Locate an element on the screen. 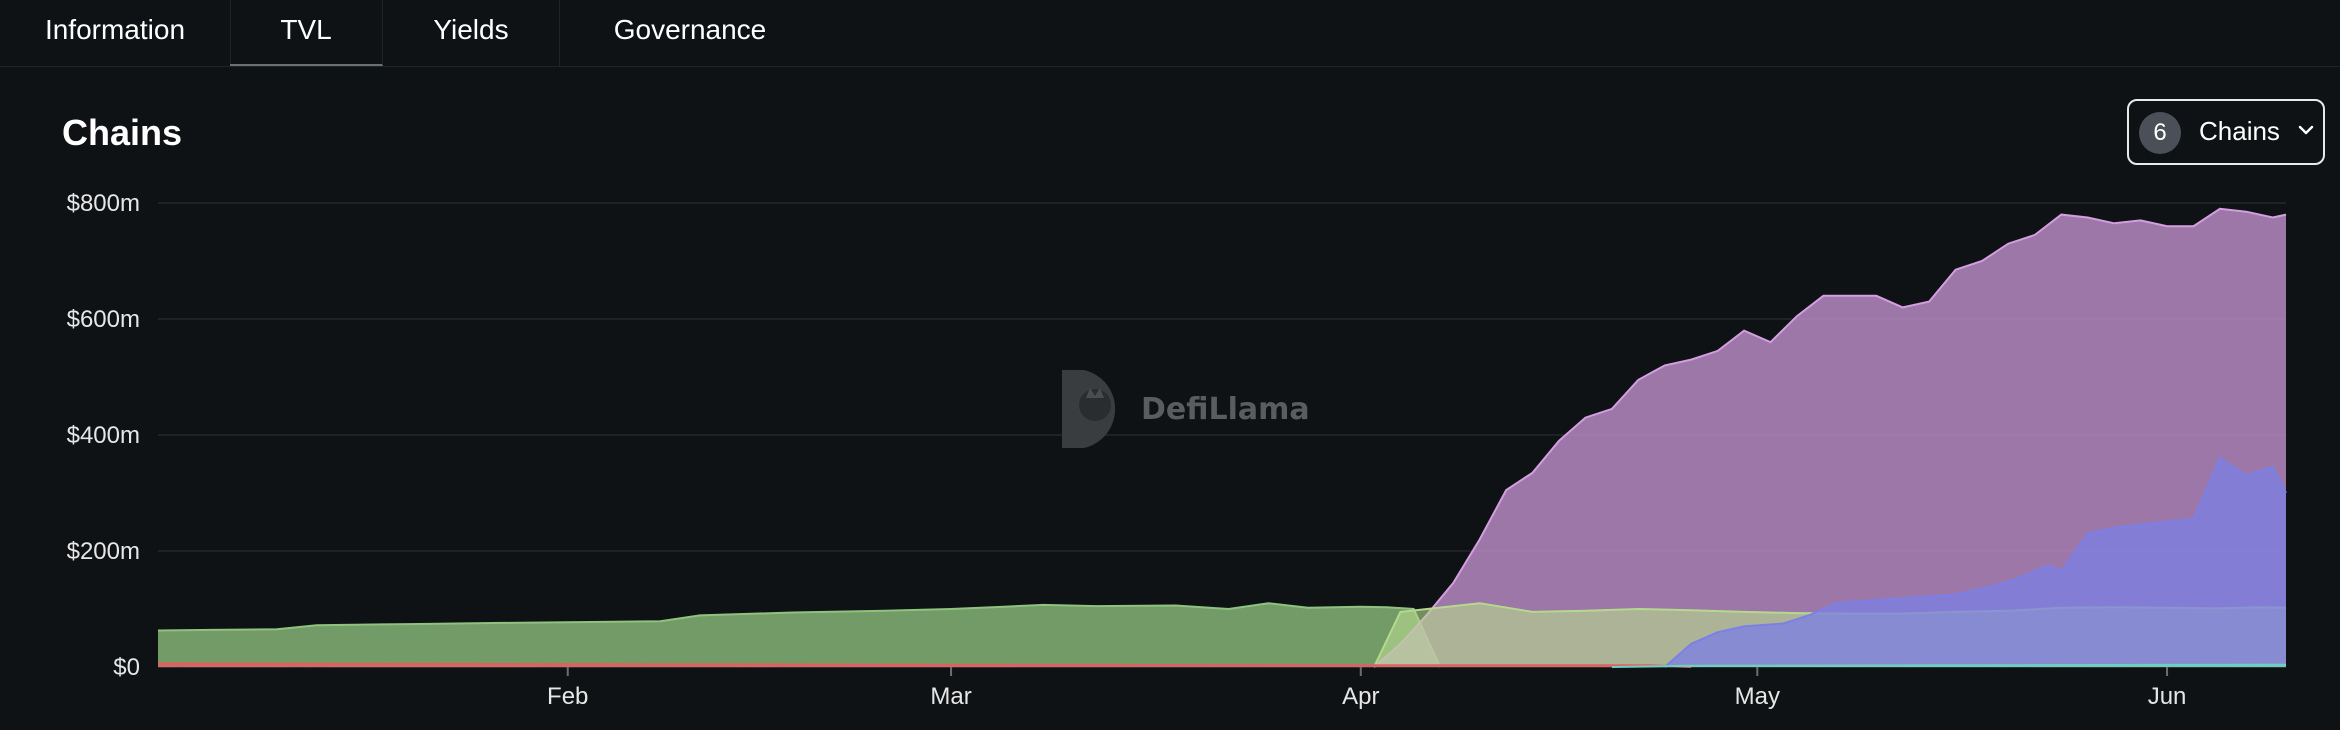 This screenshot has height=730, width=2340. x-tick-label: Feb is located at coordinates (567, 696).